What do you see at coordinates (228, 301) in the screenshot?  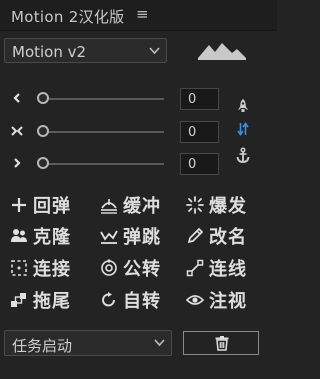 I see `look-at-label: 注视` at bounding box center [228, 301].